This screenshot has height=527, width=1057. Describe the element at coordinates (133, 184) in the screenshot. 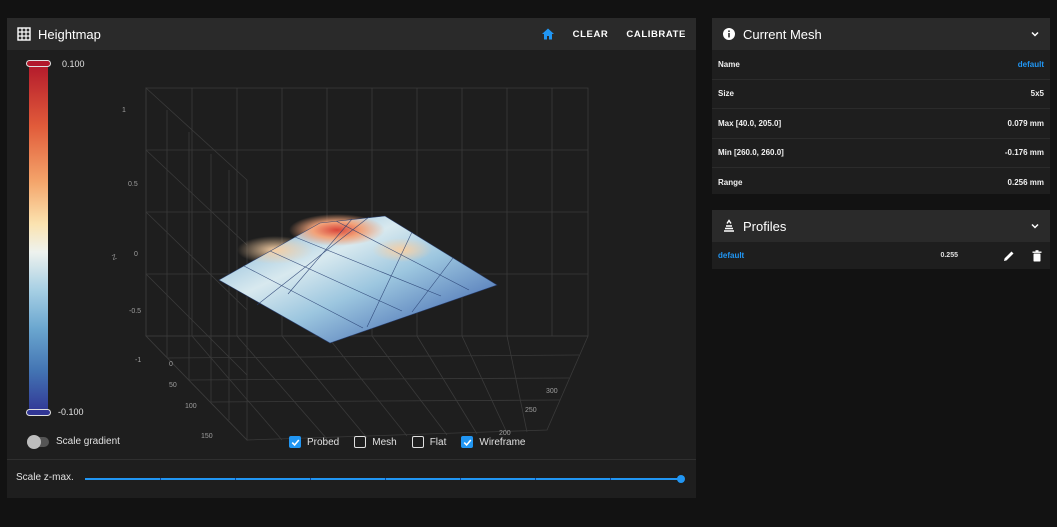

I see `z-tick: 0.5` at that location.